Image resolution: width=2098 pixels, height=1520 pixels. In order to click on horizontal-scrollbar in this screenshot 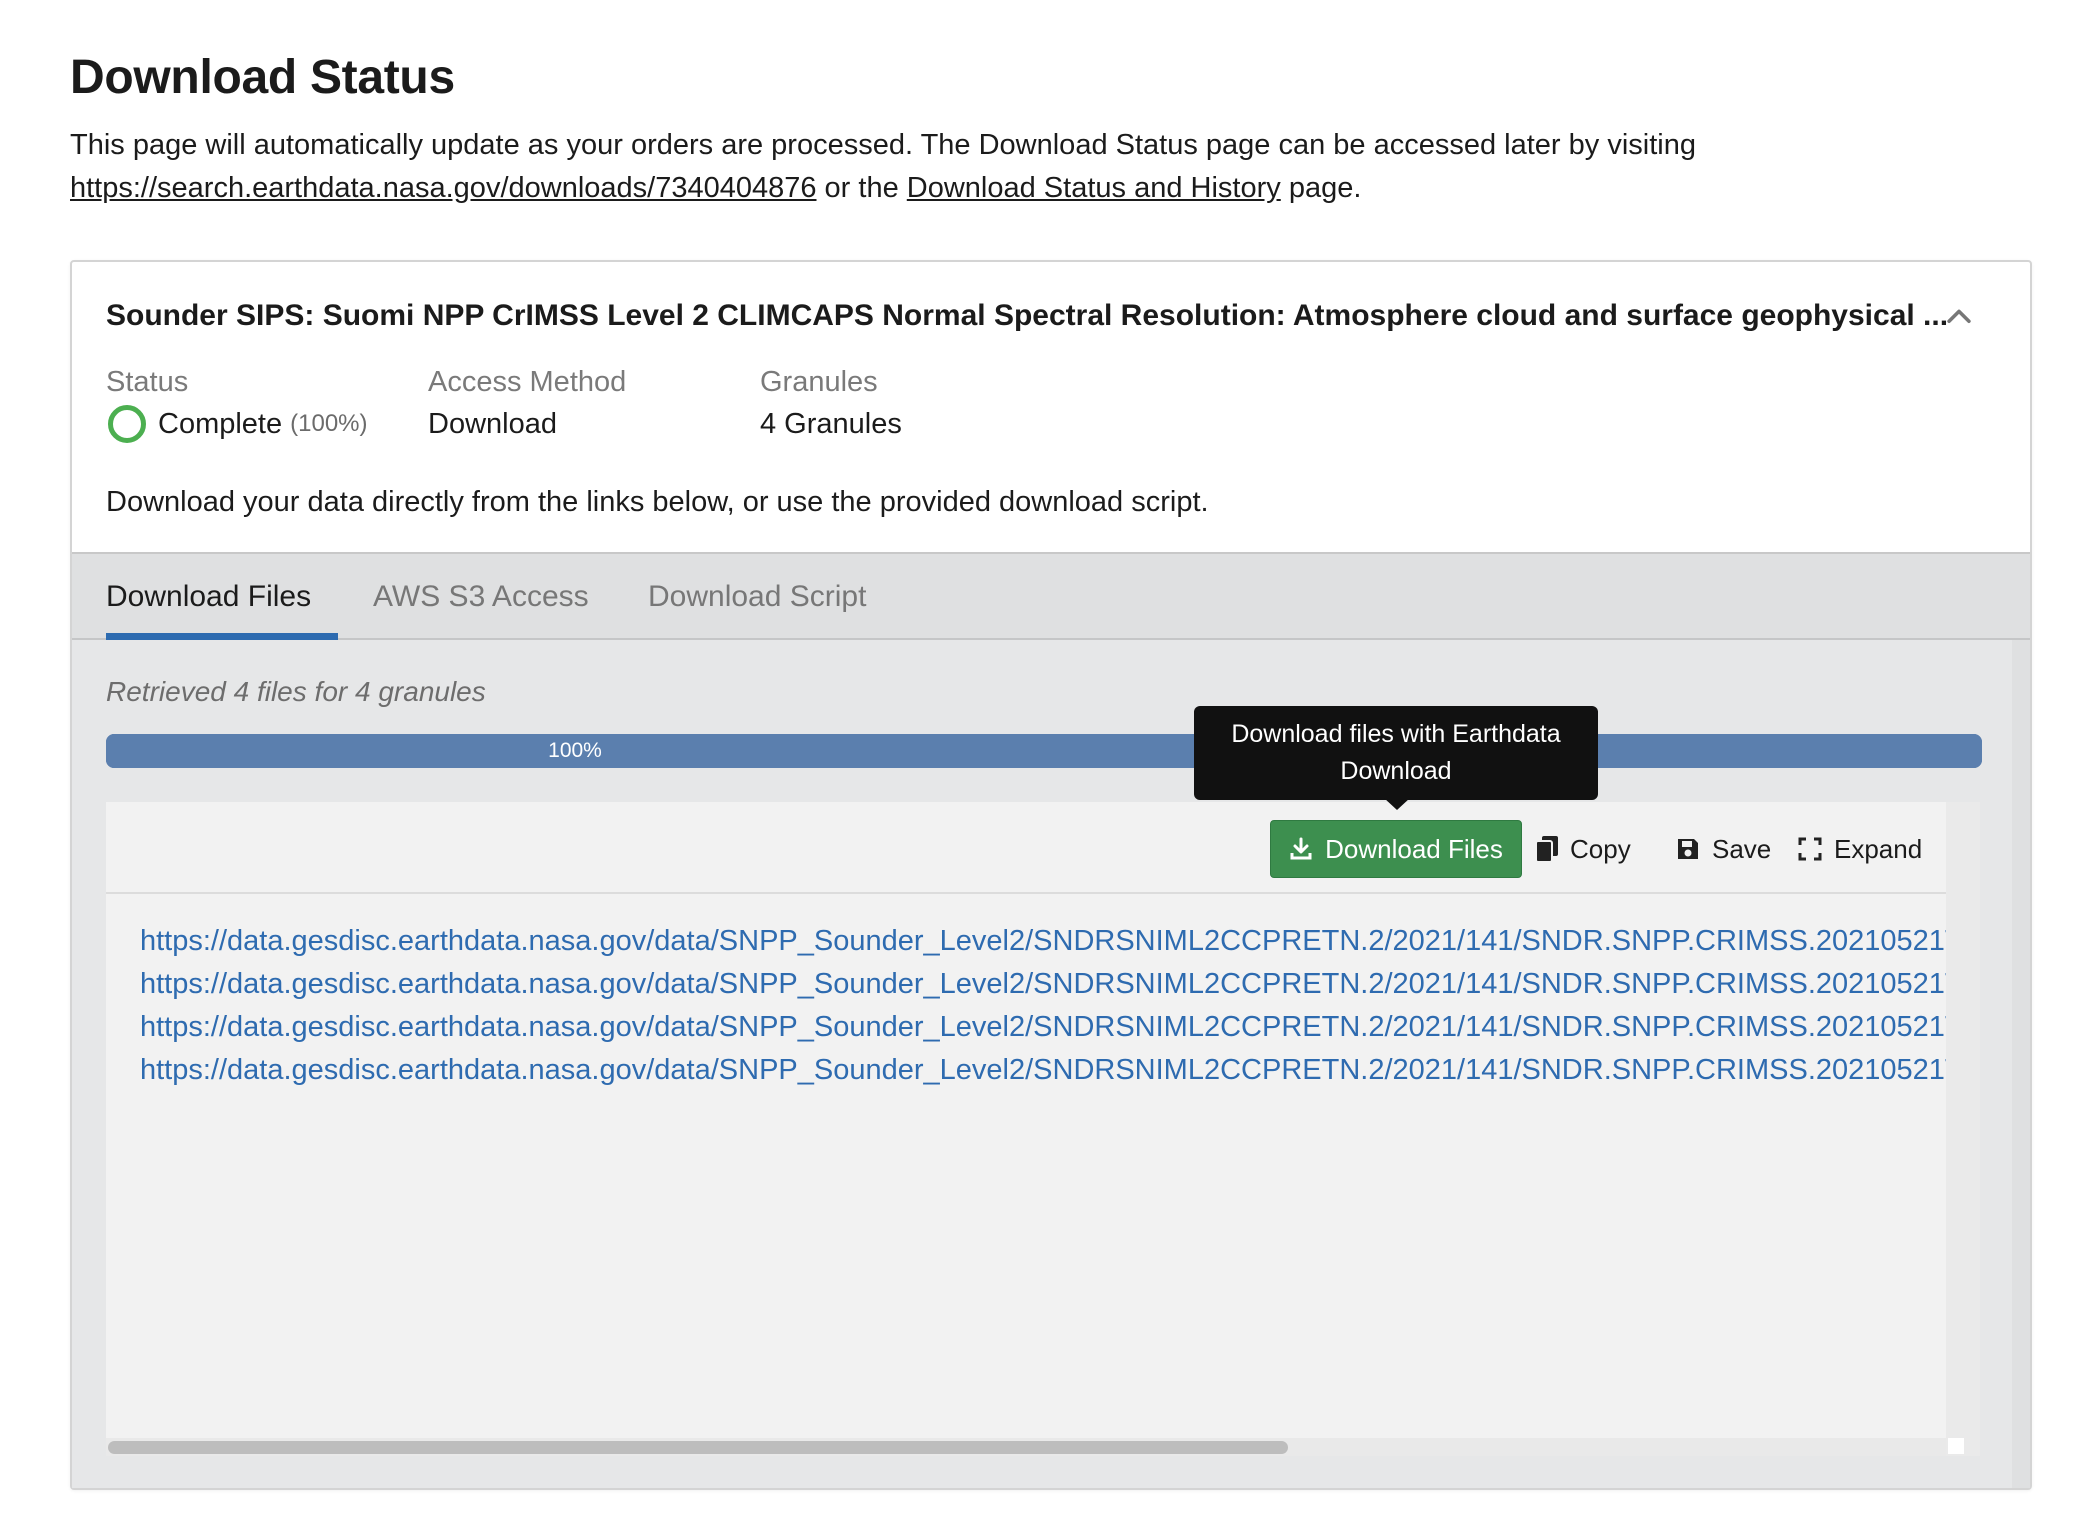, I will do `click(1026, 1447)`.